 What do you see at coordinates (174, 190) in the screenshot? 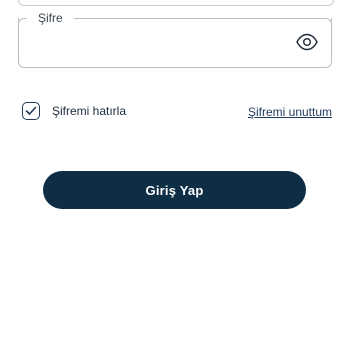
I see `login-button: Giriş Yap` at bounding box center [174, 190].